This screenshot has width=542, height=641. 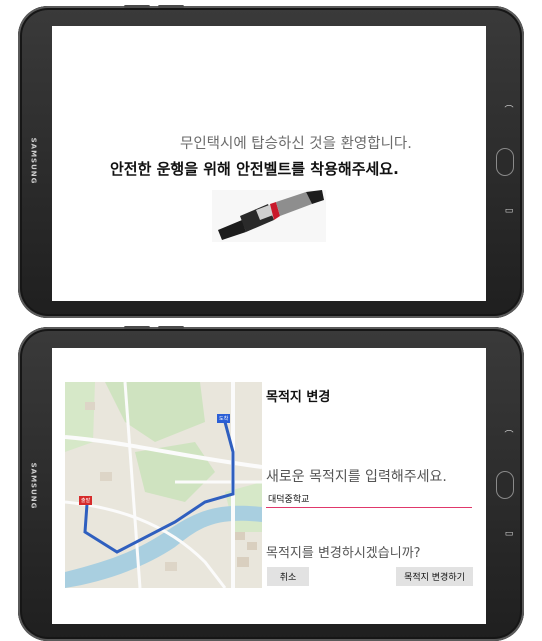 What do you see at coordinates (261, 70) in the screenshot?
I see `blank-area` at bounding box center [261, 70].